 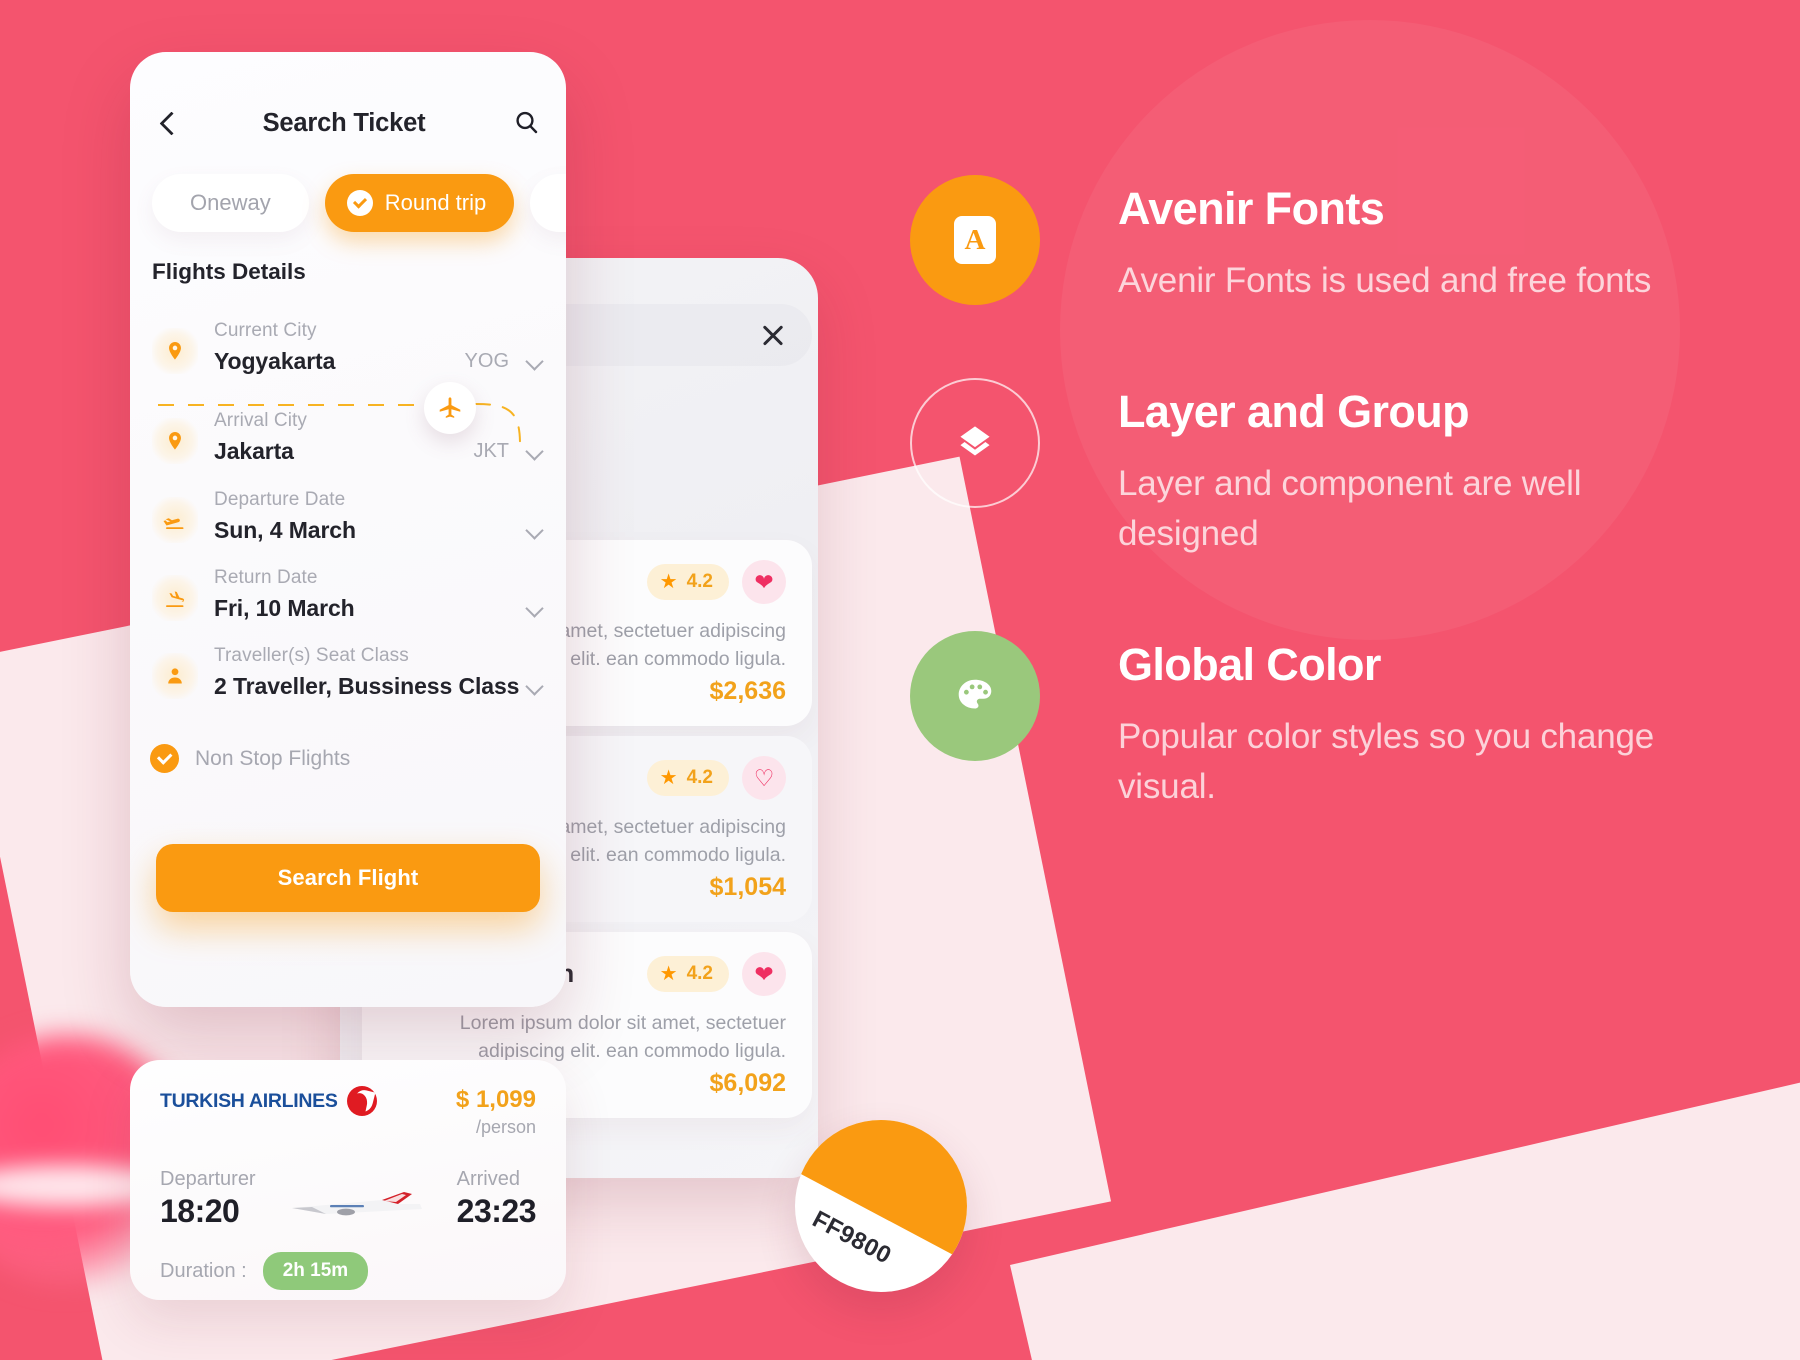 What do you see at coordinates (175, 598) in the screenshot?
I see `plane-landing-icon` at bounding box center [175, 598].